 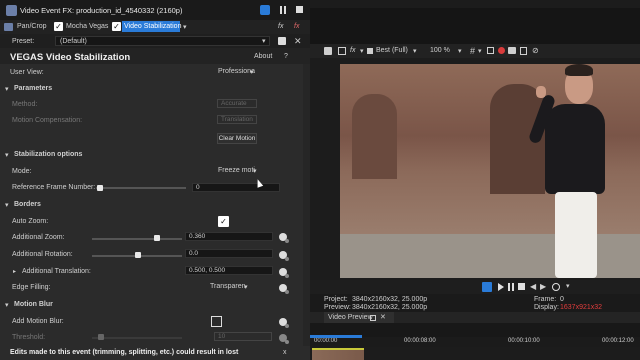 What do you see at coordinates (255, 171) in the screenshot?
I see `mode-dropdown-icon: ▾` at bounding box center [255, 171].